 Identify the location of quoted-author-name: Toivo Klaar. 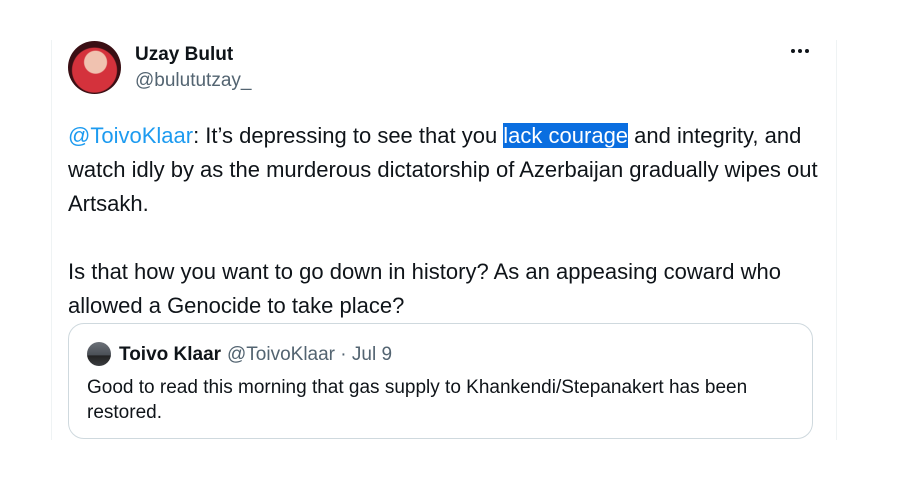
(170, 354).